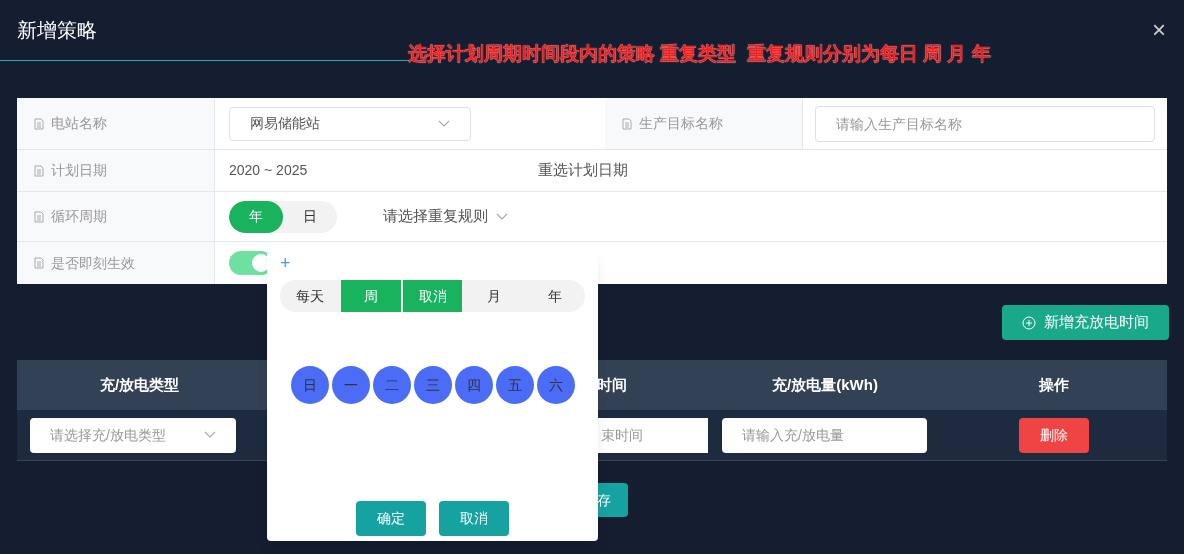 This screenshot has height=554, width=1184. I want to click on weekday-button: 二, so click(391, 385).